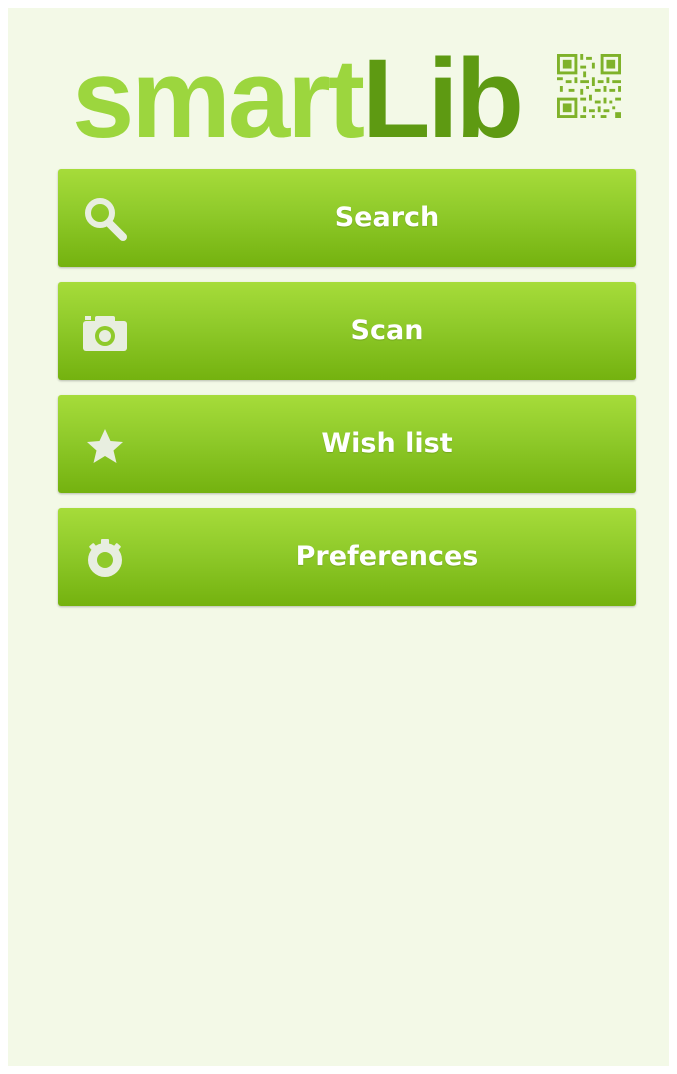  What do you see at coordinates (589, 86) in the screenshot?
I see `qr-code-icon` at bounding box center [589, 86].